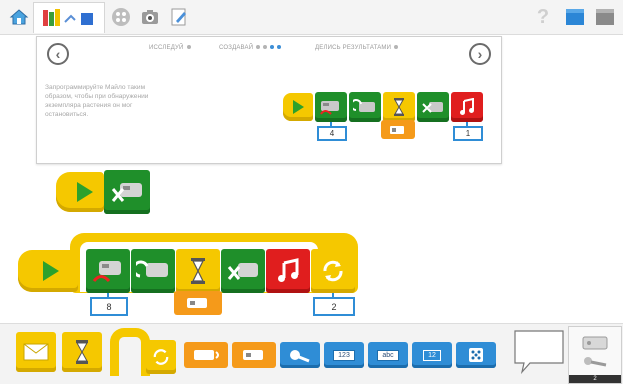 Image resolution: width=623 pixels, height=384 pixels. I want to click on motor-power-value: 4, so click(332, 133).